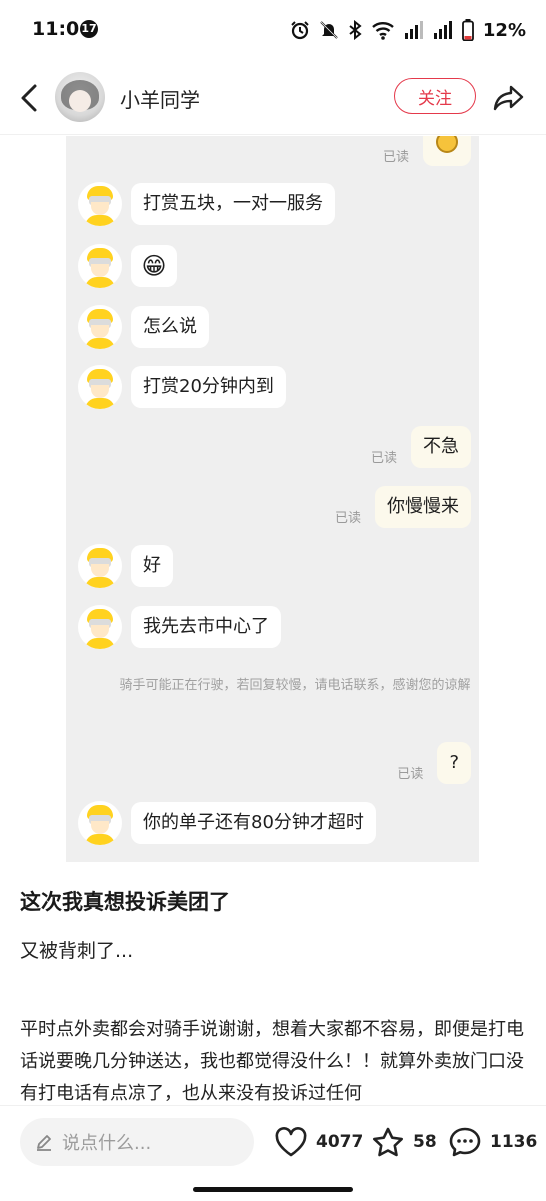  I want to click on chat-message-right: 已读 你慢慢来, so click(403, 507).